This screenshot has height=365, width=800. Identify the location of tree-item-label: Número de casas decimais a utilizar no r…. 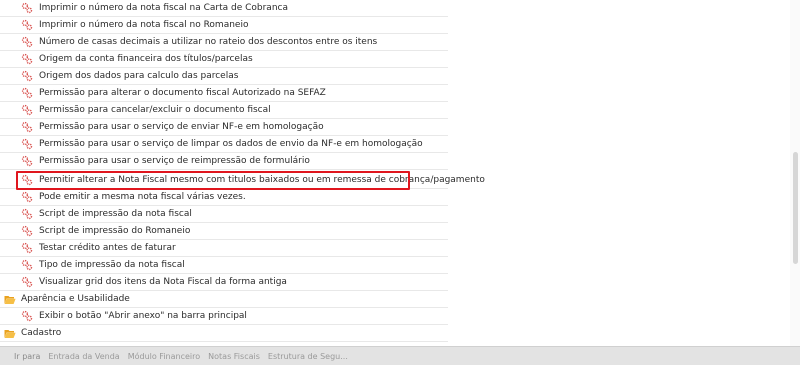
(208, 42).